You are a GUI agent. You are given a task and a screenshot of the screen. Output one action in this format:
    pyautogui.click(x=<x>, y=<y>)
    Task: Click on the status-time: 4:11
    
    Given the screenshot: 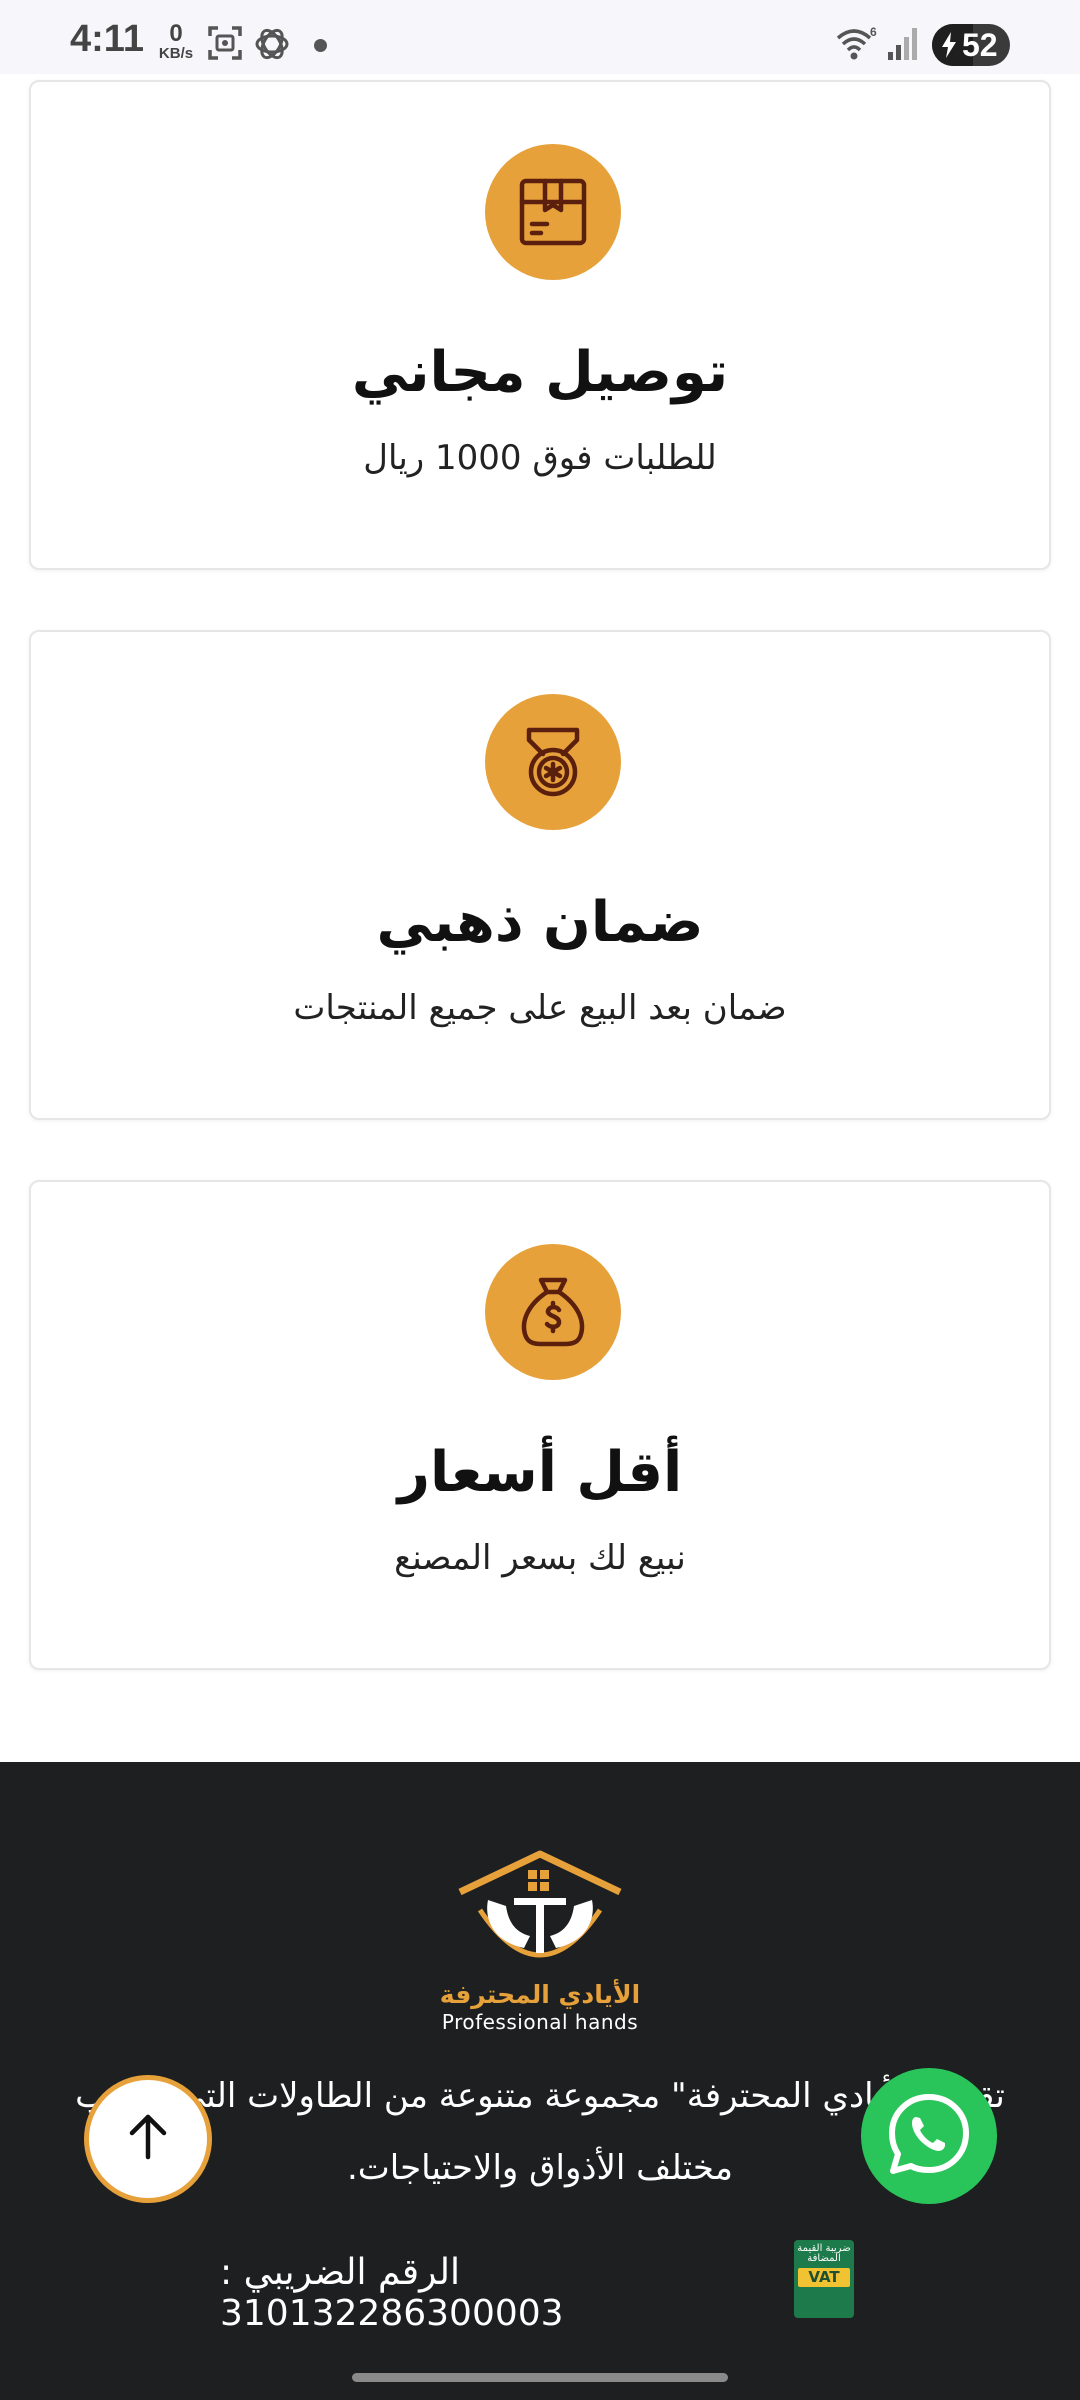 What is the action you would take?
    pyautogui.click(x=107, y=39)
    